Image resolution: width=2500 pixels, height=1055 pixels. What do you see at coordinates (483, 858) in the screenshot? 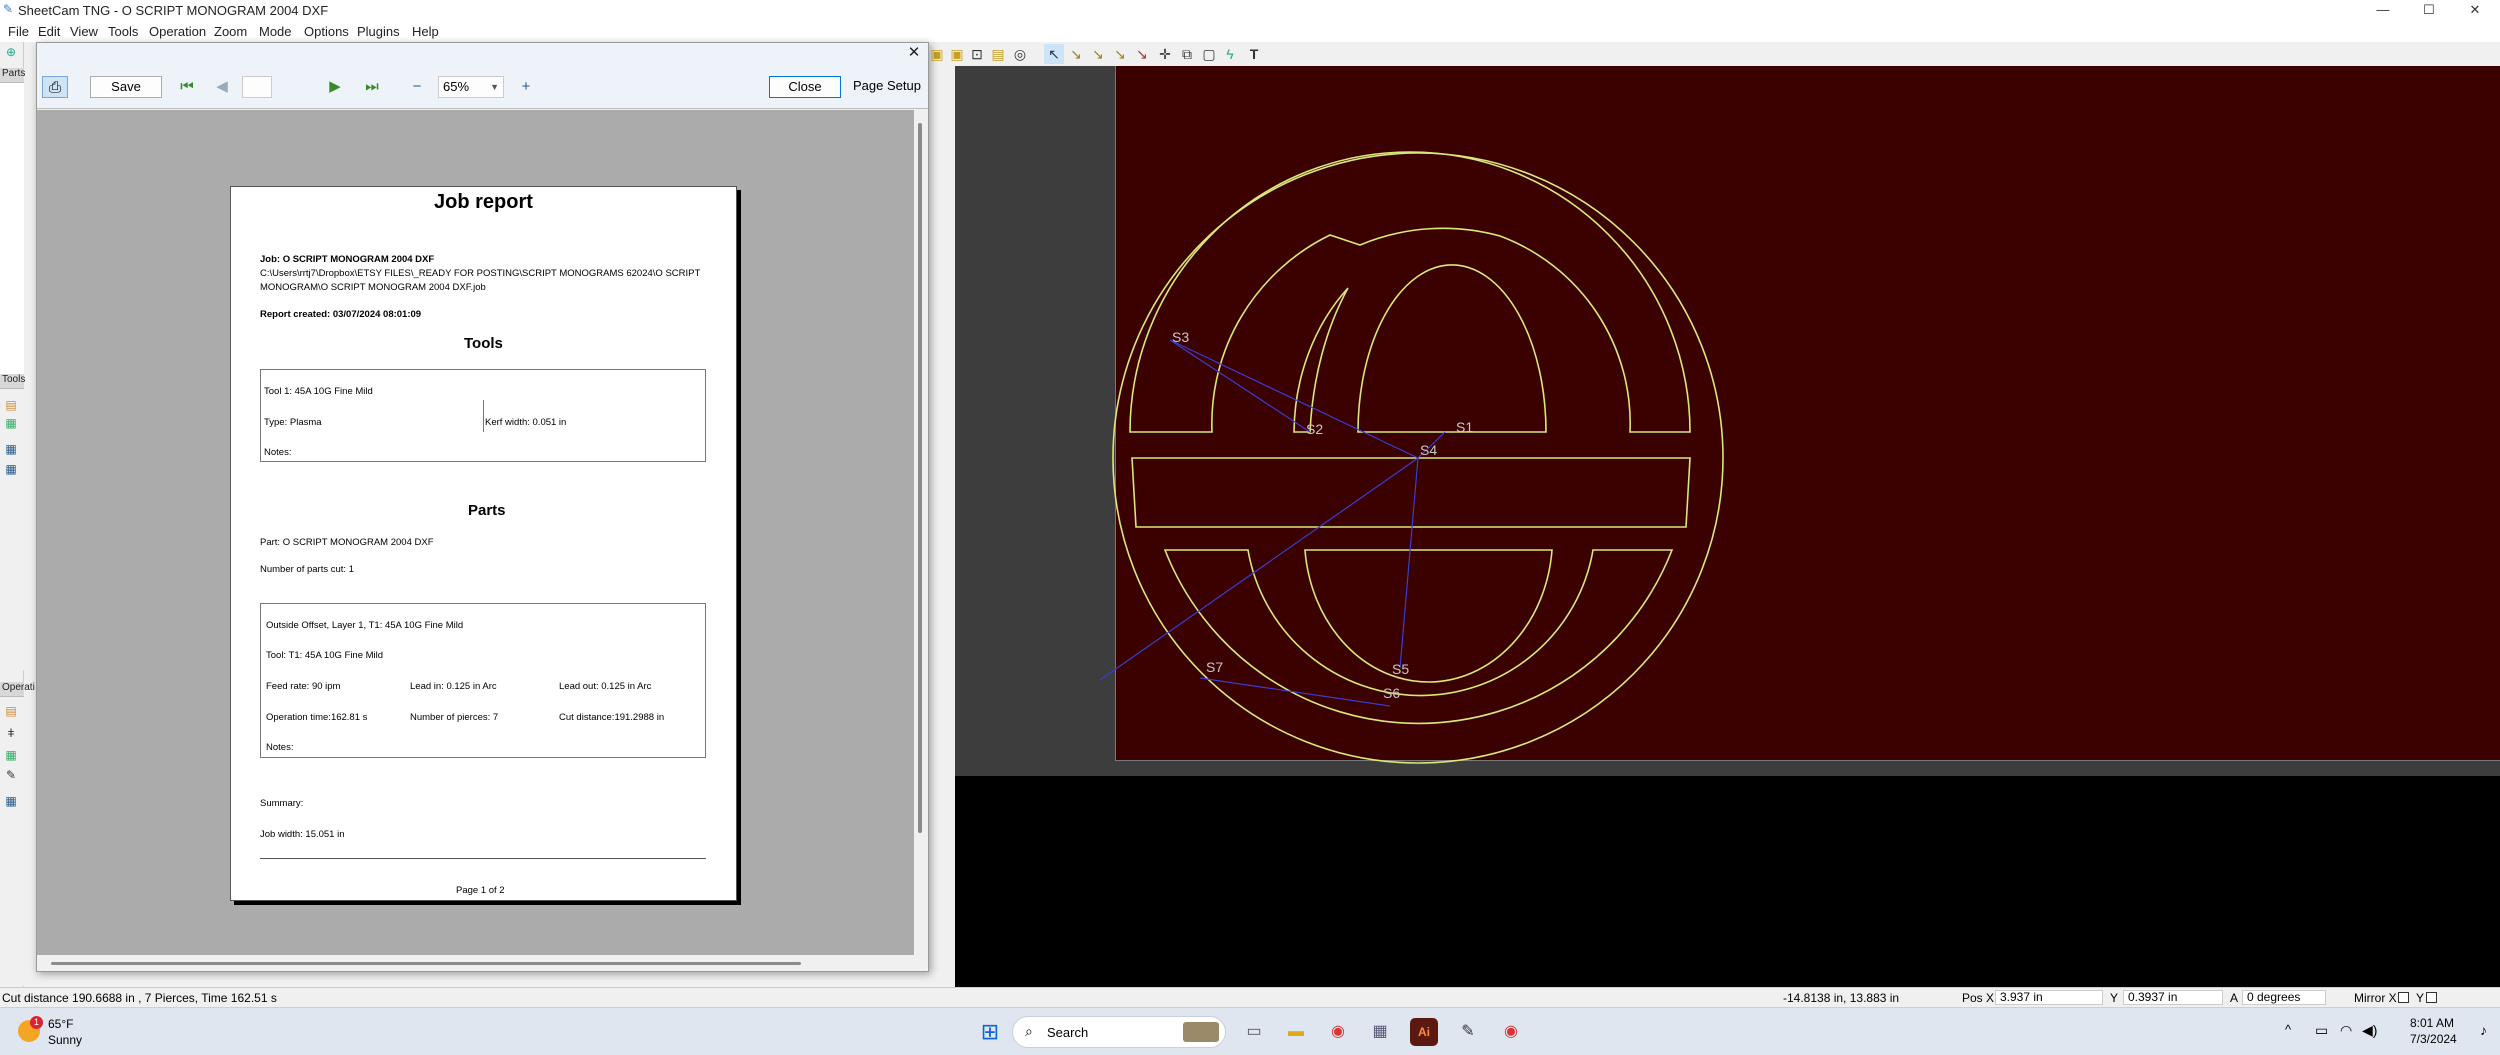
I see `footer-rule` at bounding box center [483, 858].